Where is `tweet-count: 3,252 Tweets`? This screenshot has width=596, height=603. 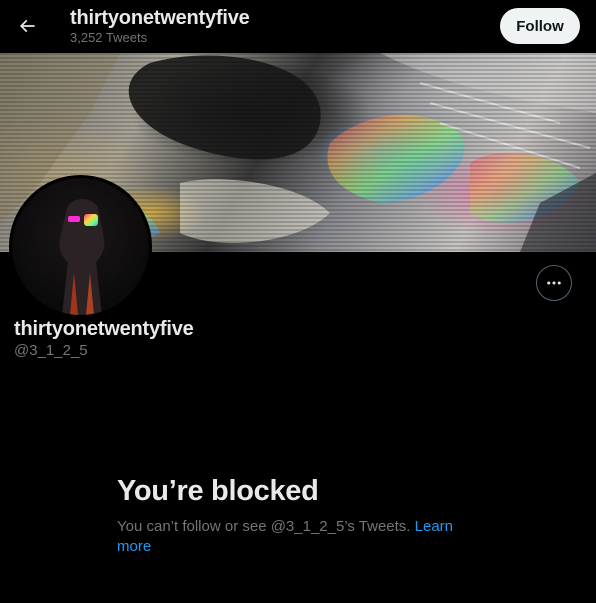
tweet-count: 3,252 Tweets is located at coordinates (109, 37).